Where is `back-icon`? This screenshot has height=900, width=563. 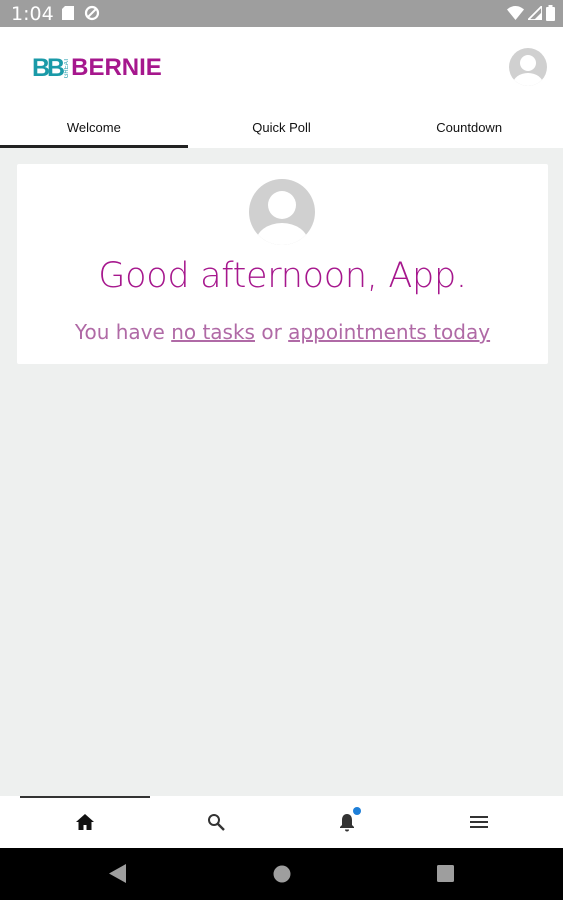
back-icon is located at coordinates (117, 876).